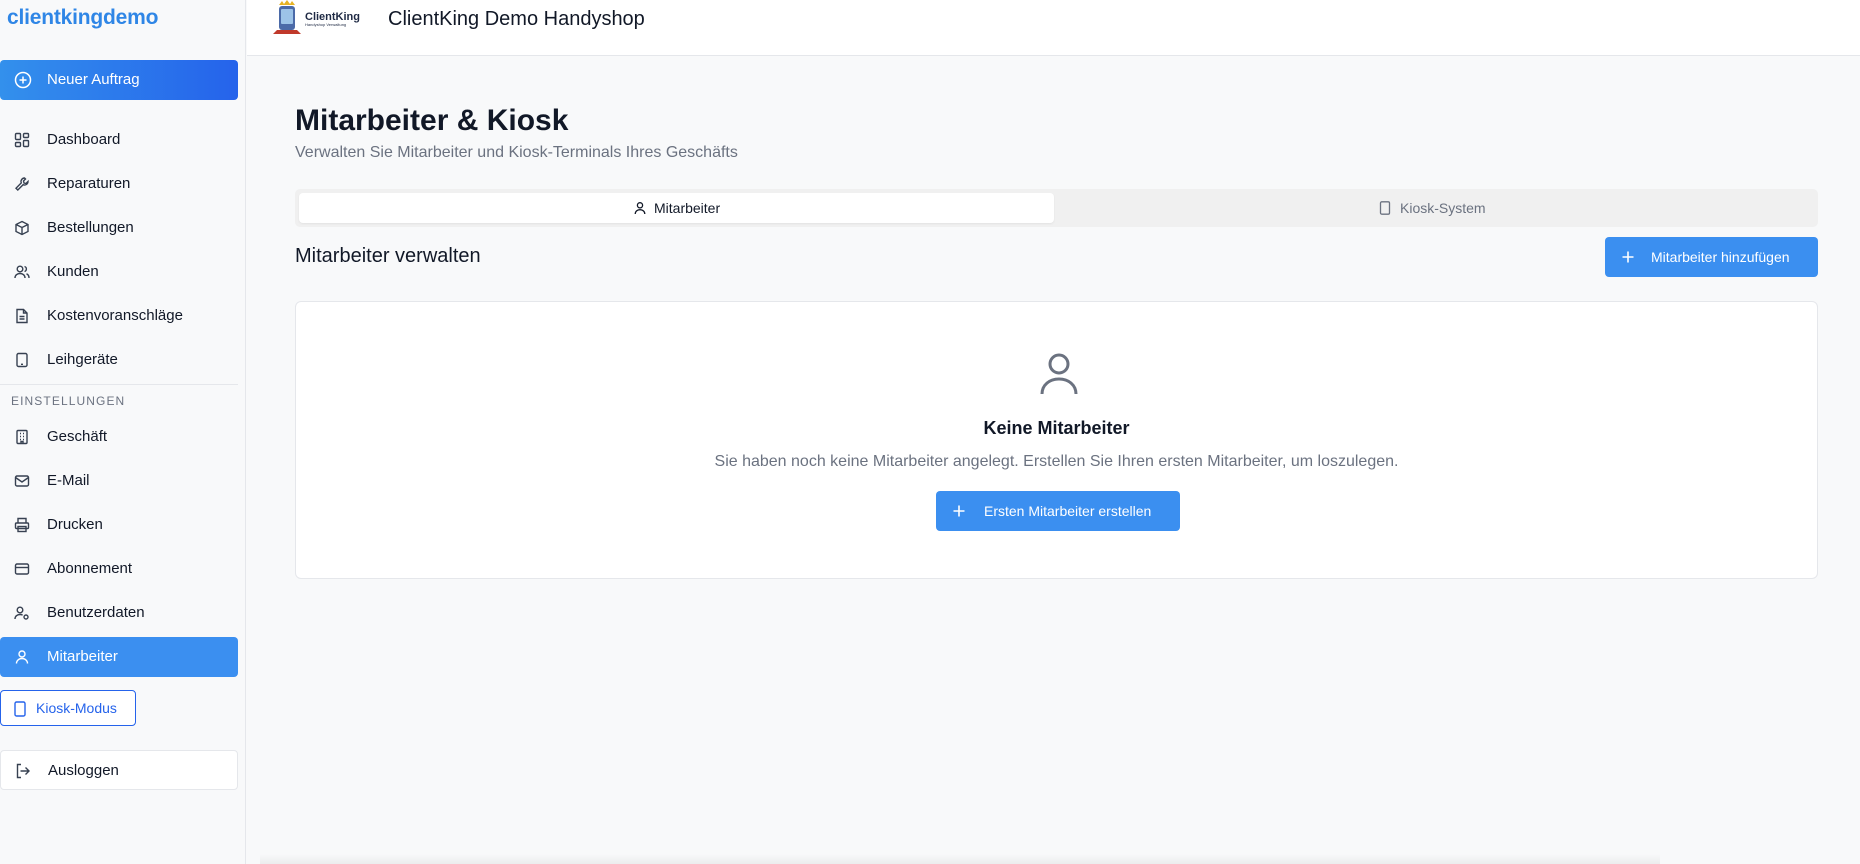  I want to click on shop-name: ClientKing Demo Handyshop, so click(516, 19).